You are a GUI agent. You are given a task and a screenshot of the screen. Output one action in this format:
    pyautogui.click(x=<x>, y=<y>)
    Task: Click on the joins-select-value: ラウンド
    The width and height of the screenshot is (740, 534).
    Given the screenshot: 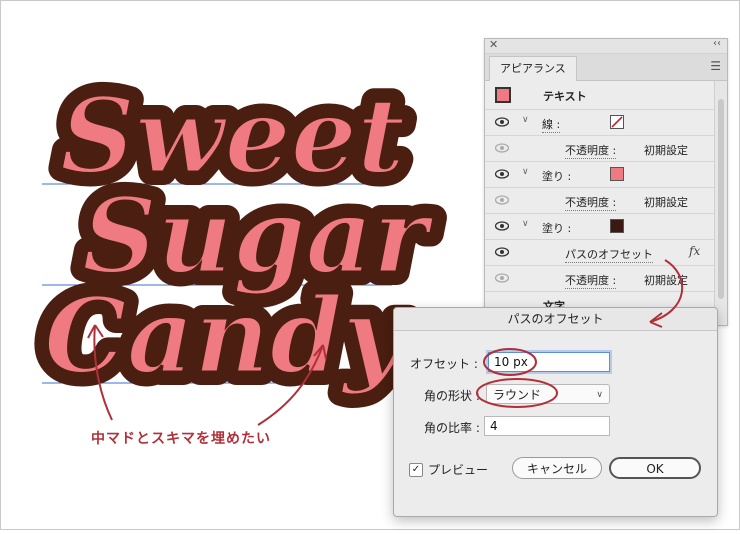 What is the action you would take?
    pyautogui.click(x=517, y=395)
    